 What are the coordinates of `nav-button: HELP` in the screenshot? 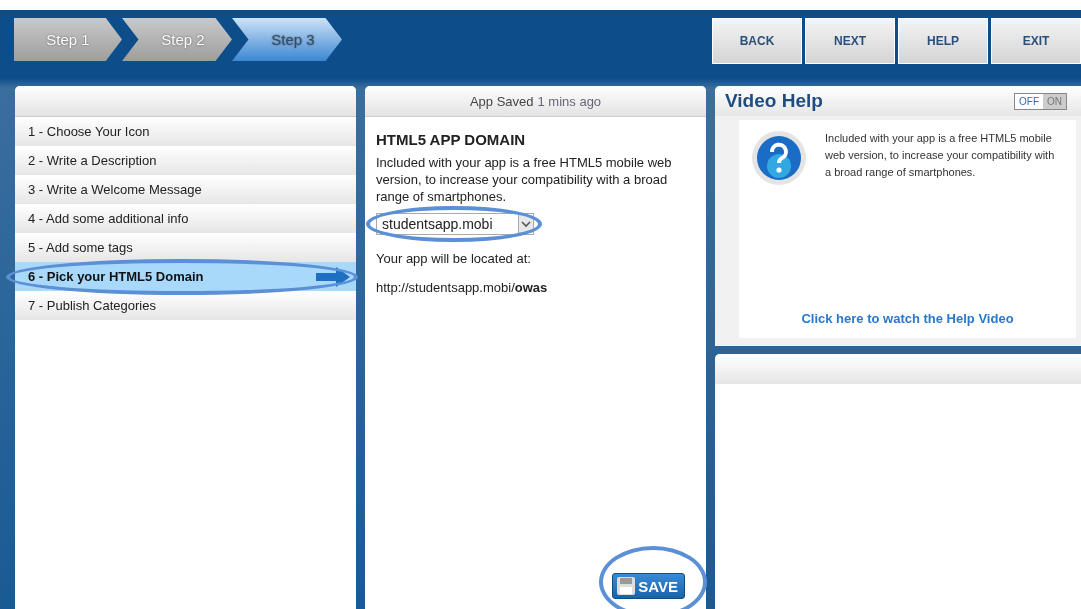 It's located at (943, 41).